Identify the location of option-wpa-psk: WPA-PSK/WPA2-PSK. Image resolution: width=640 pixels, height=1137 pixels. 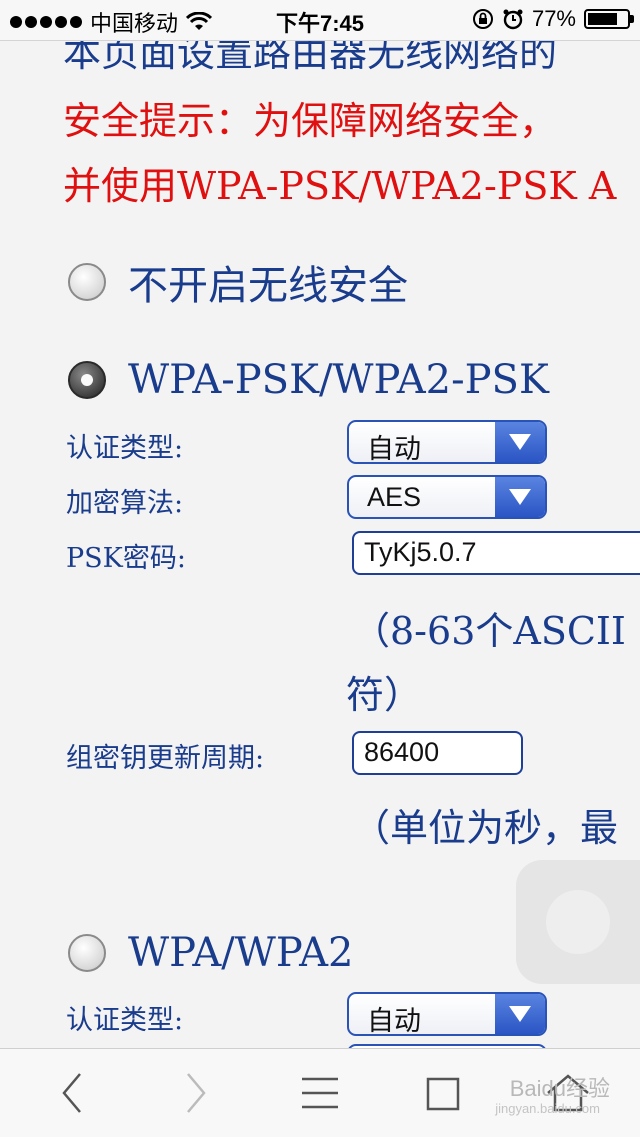
(308, 380).